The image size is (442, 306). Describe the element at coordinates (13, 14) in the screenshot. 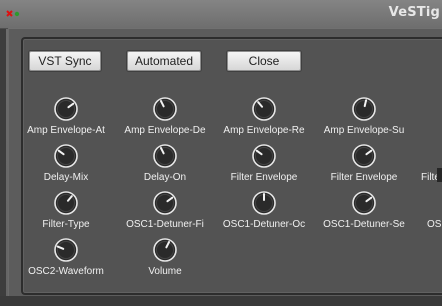

I see `window-controls-icon` at that location.